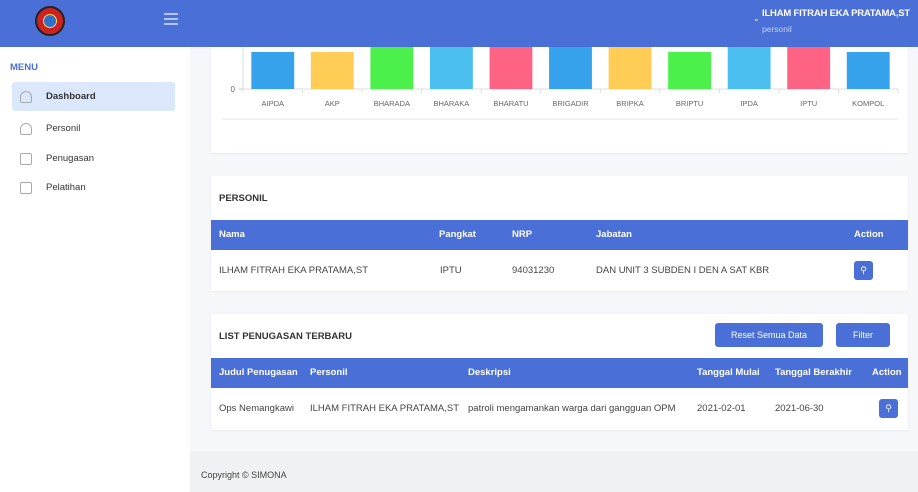 The image size is (918, 492). I want to click on bar-brigadir, so click(570, 68).